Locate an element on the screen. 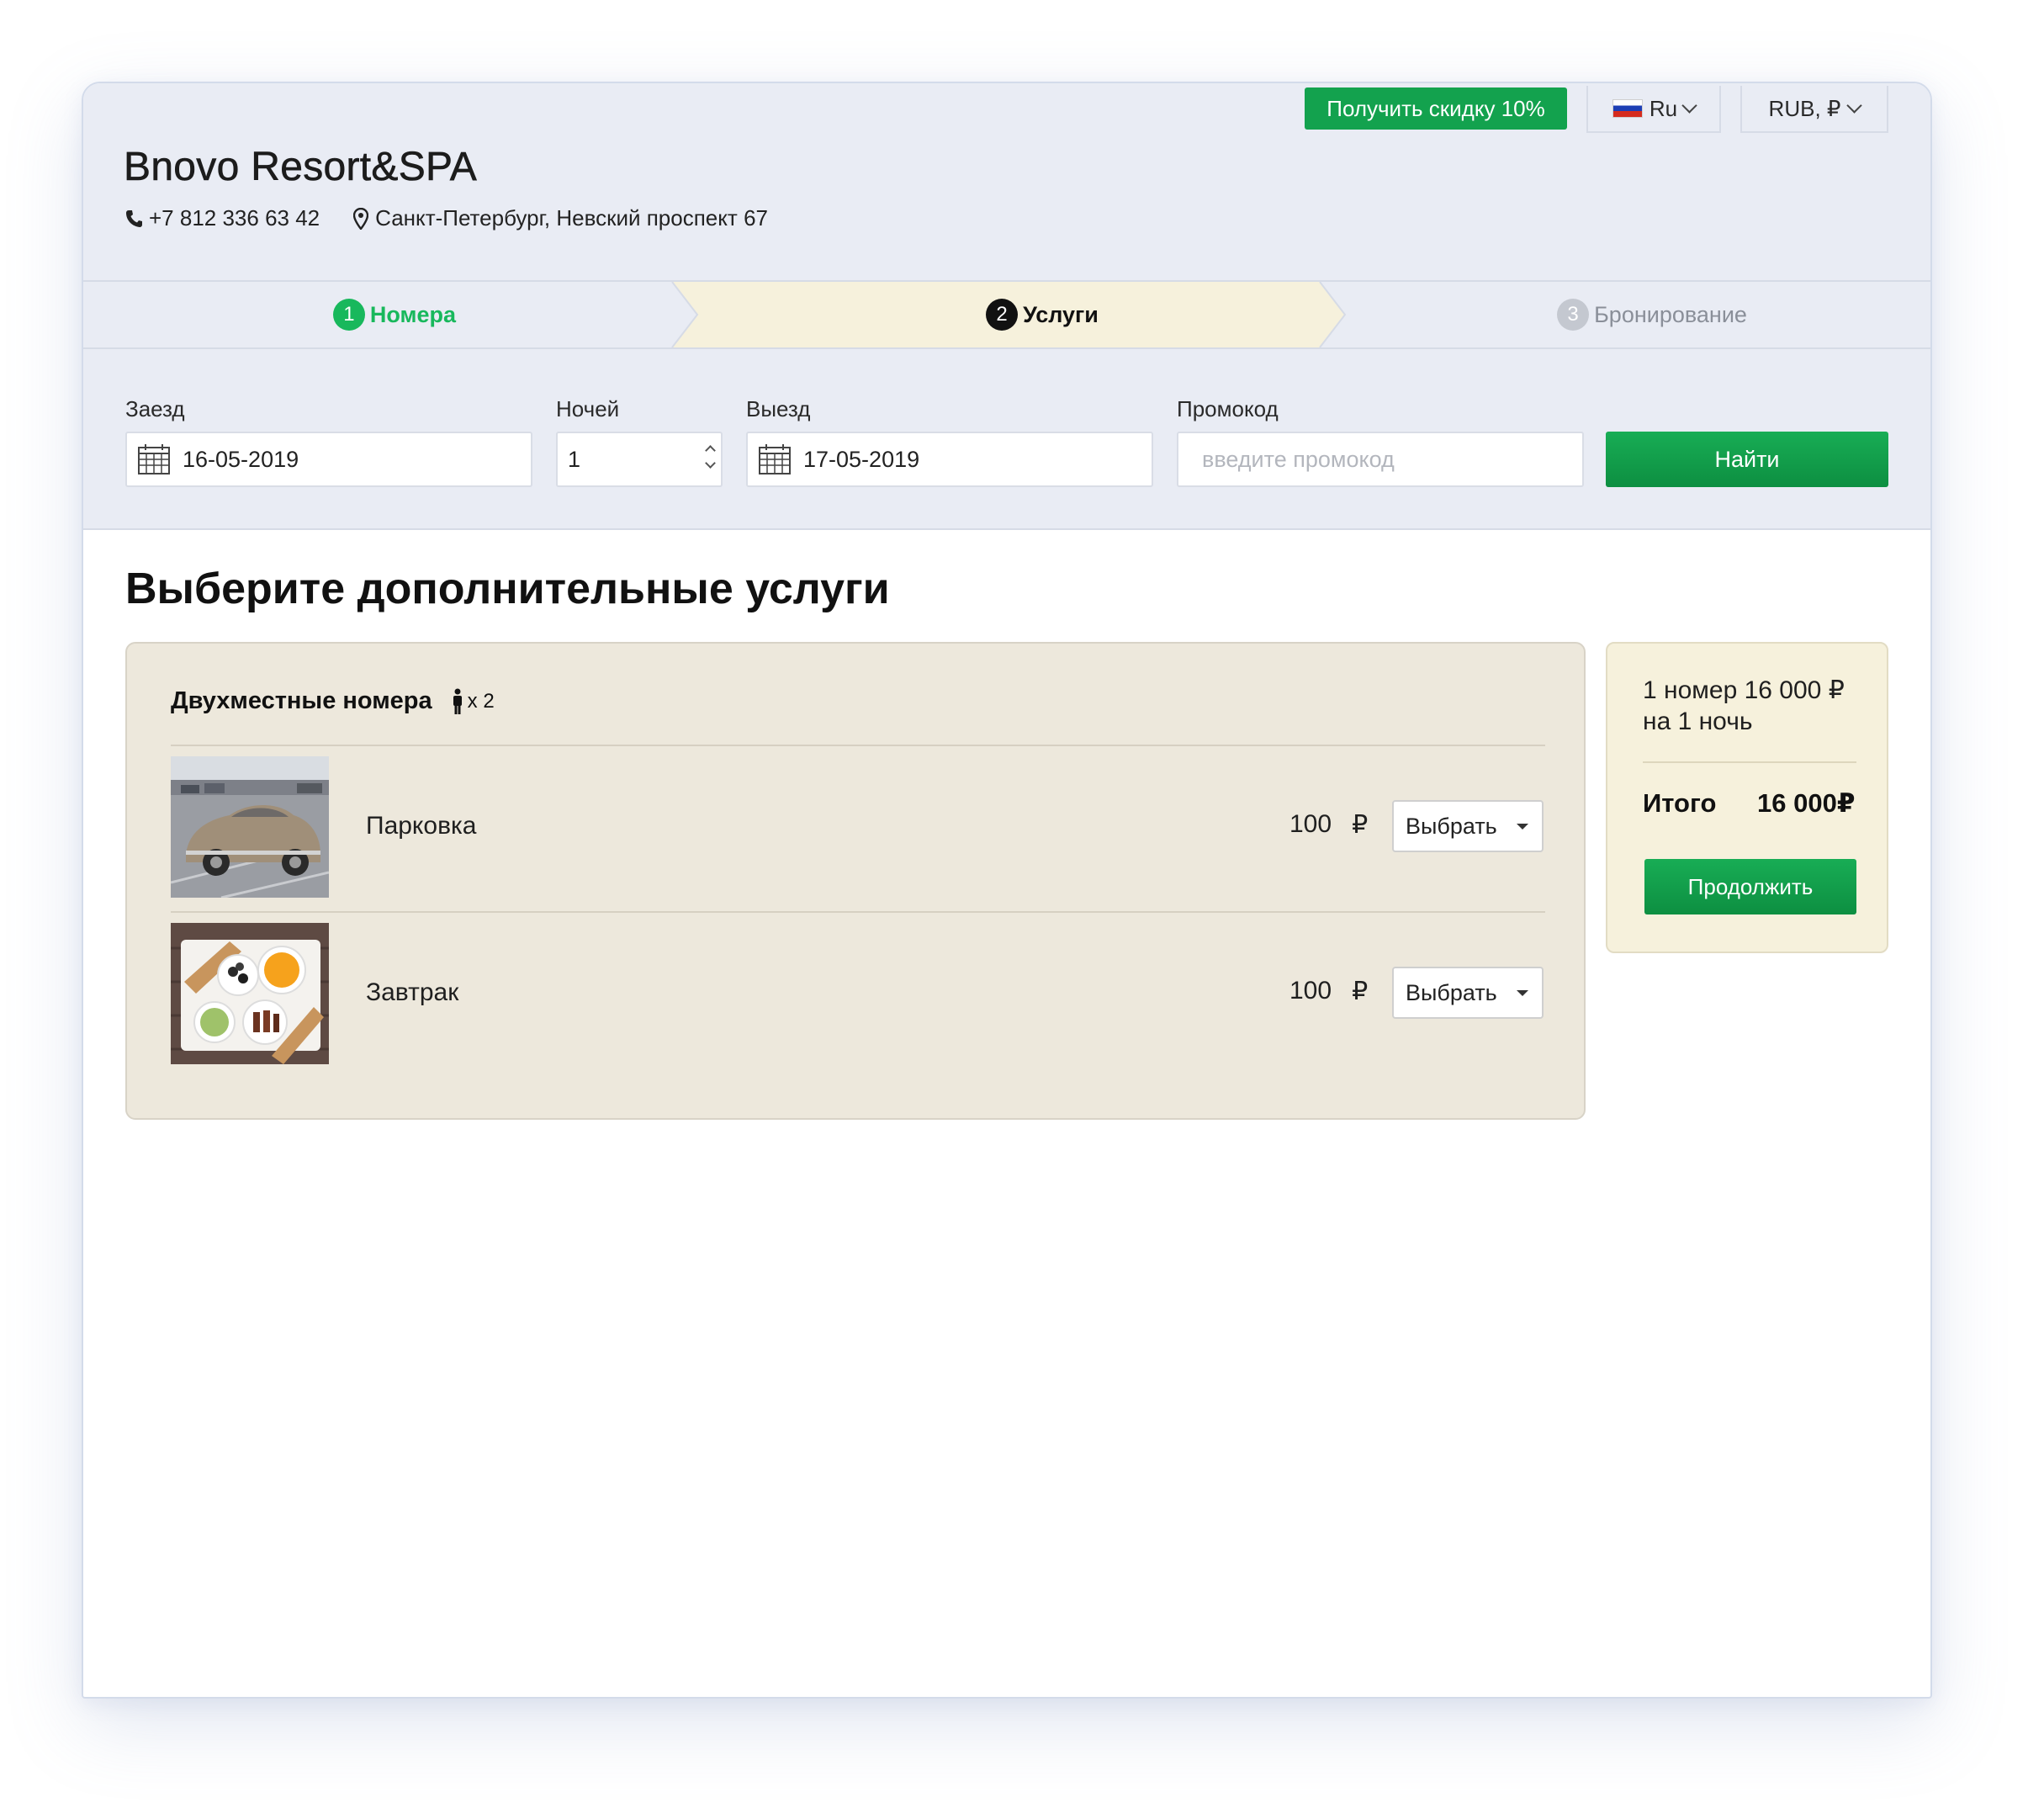 The width and height of the screenshot is (2044, 1813). service-row-breakfast: Завтрак 100 ₽ Выбрать is located at coordinates (858, 994).